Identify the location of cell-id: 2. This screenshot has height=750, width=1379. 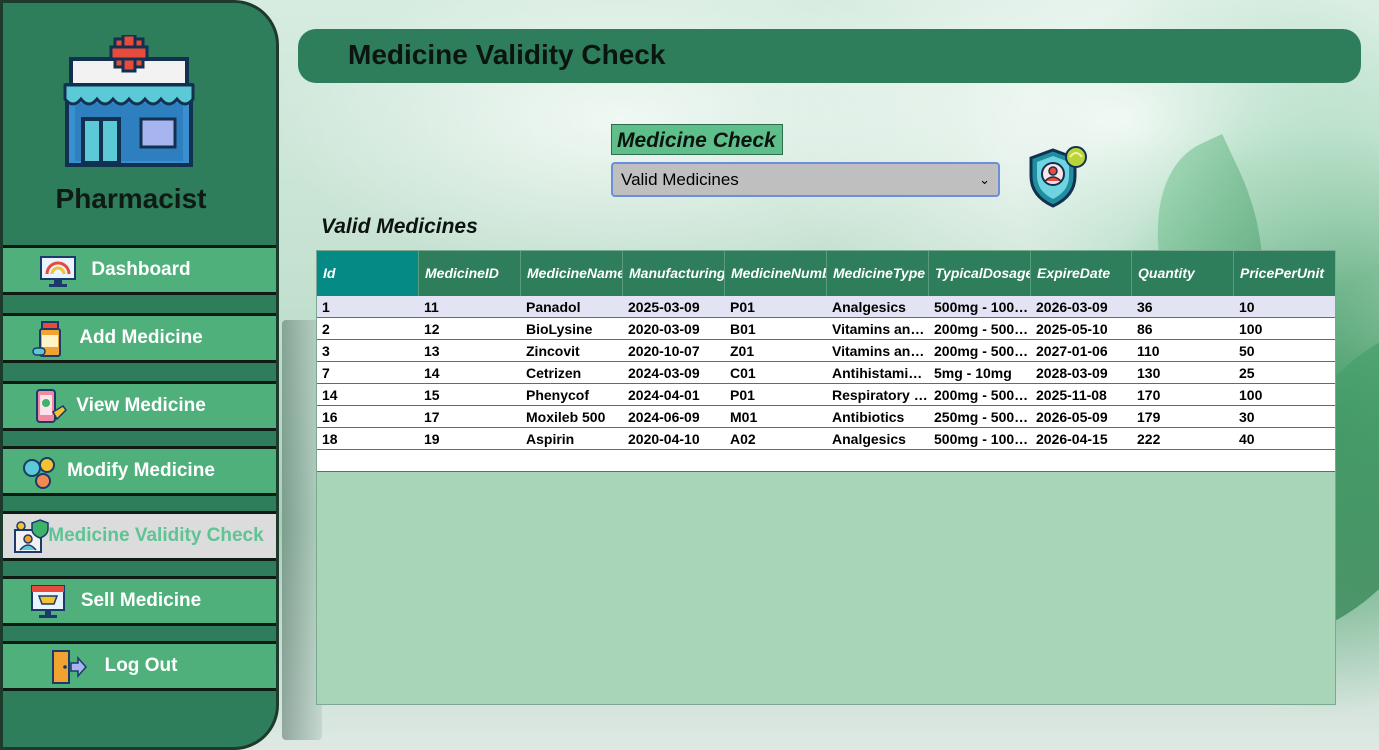
(368, 329).